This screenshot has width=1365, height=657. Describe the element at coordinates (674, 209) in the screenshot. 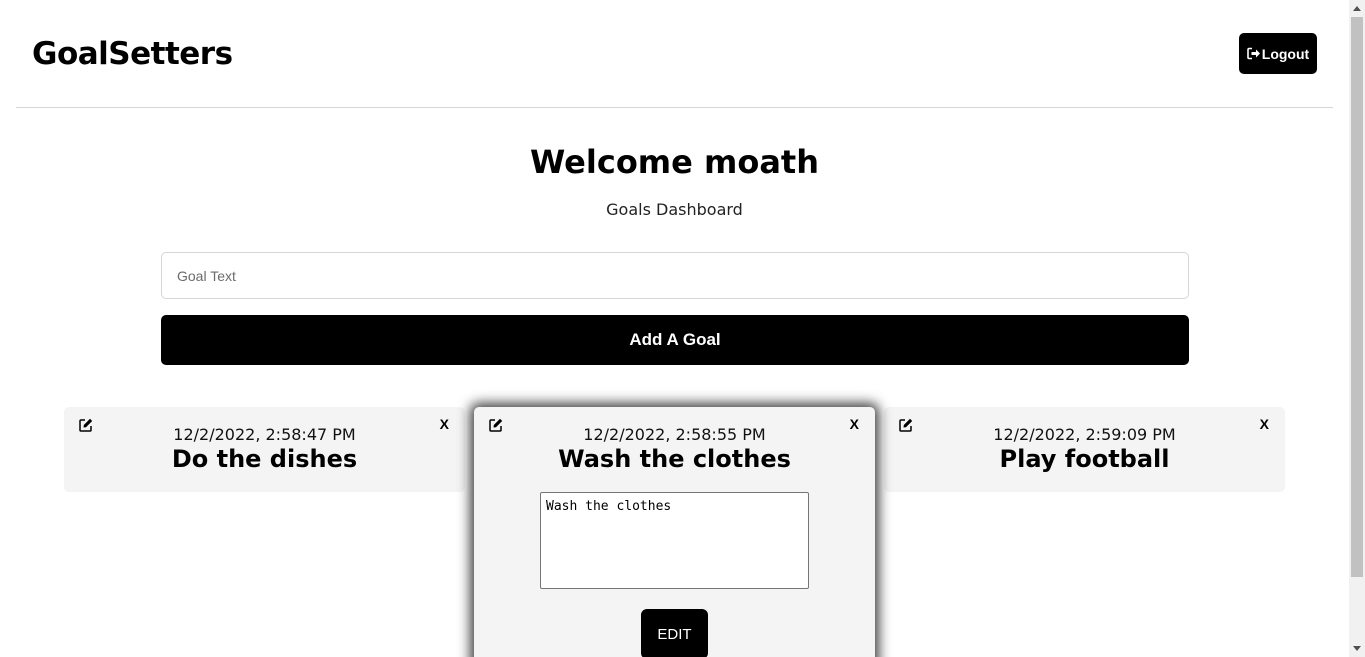

I see `dashboard-subtitle: Goals Dashboard` at that location.